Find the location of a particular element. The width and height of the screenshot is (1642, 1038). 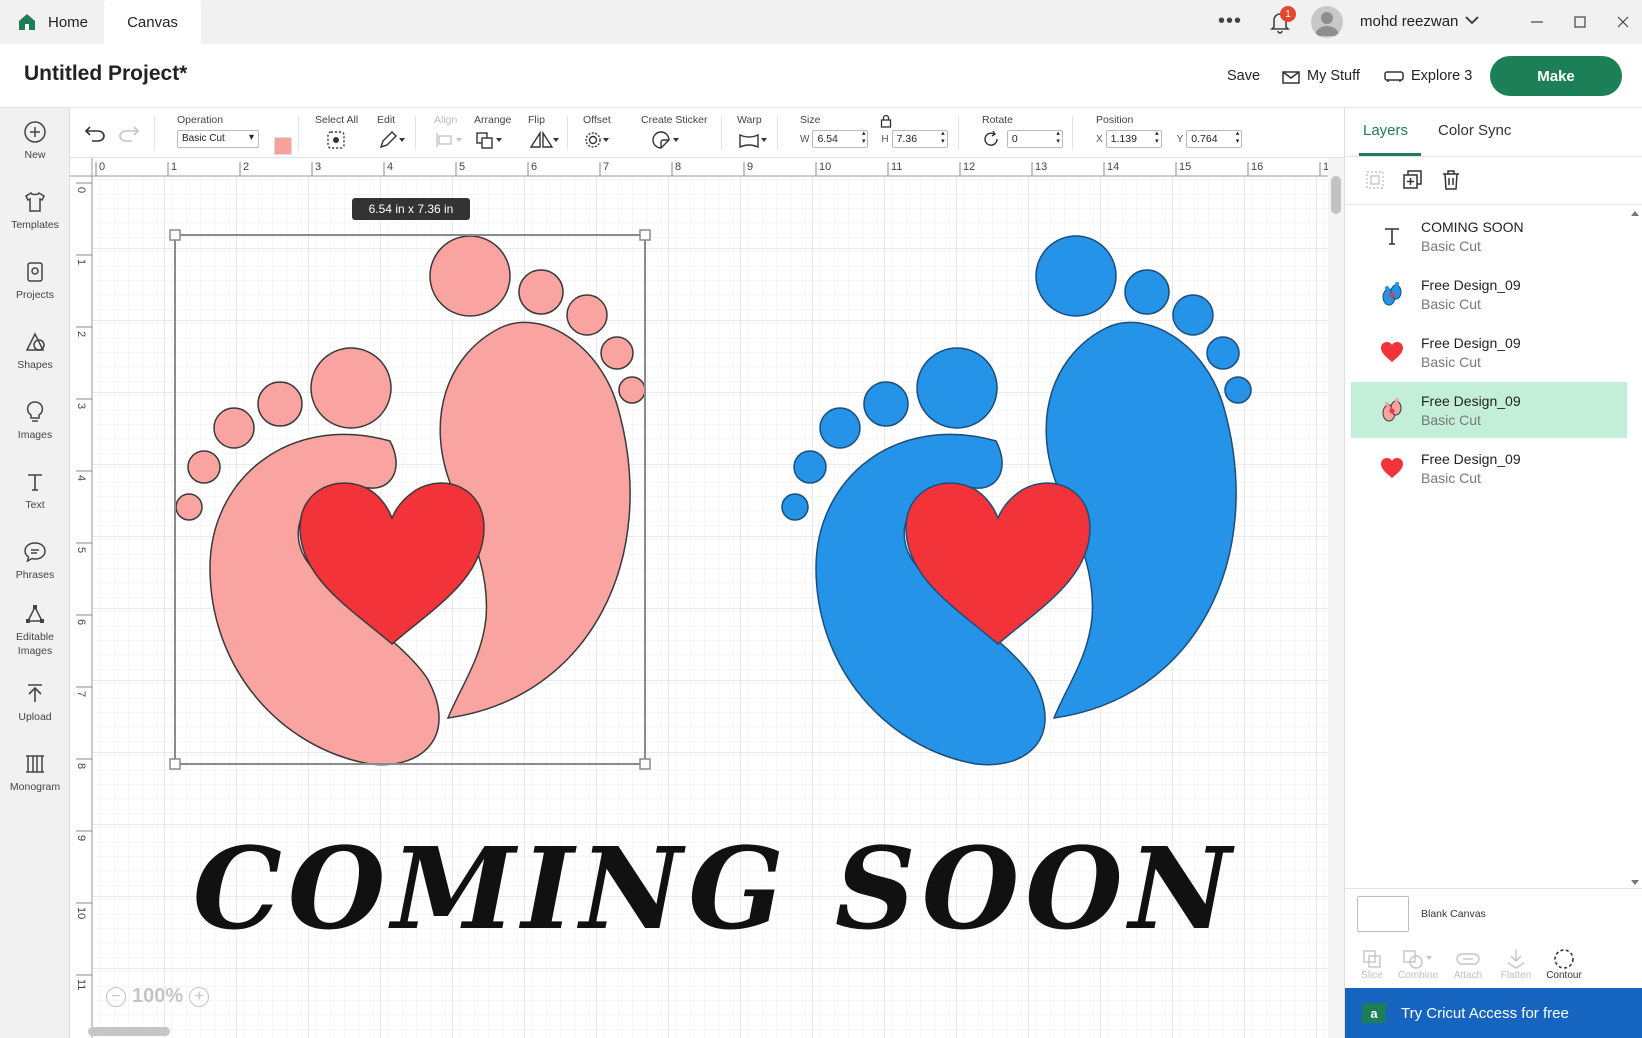

create-sticker-group: Create Sticker is located at coordinates (674, 133).